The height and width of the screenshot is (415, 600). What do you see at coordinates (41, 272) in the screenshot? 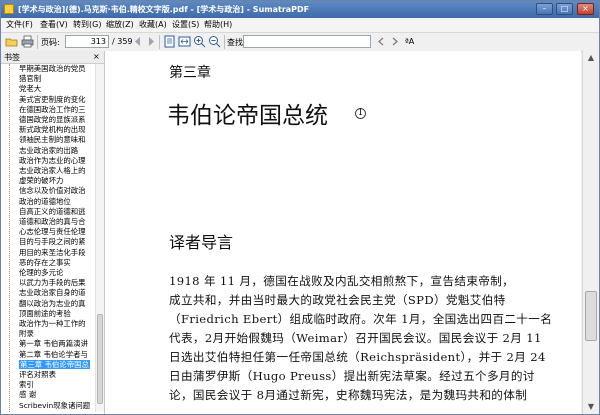
I see `bookmark-label: 伦理的多元论` at bounding box center [41, 272].